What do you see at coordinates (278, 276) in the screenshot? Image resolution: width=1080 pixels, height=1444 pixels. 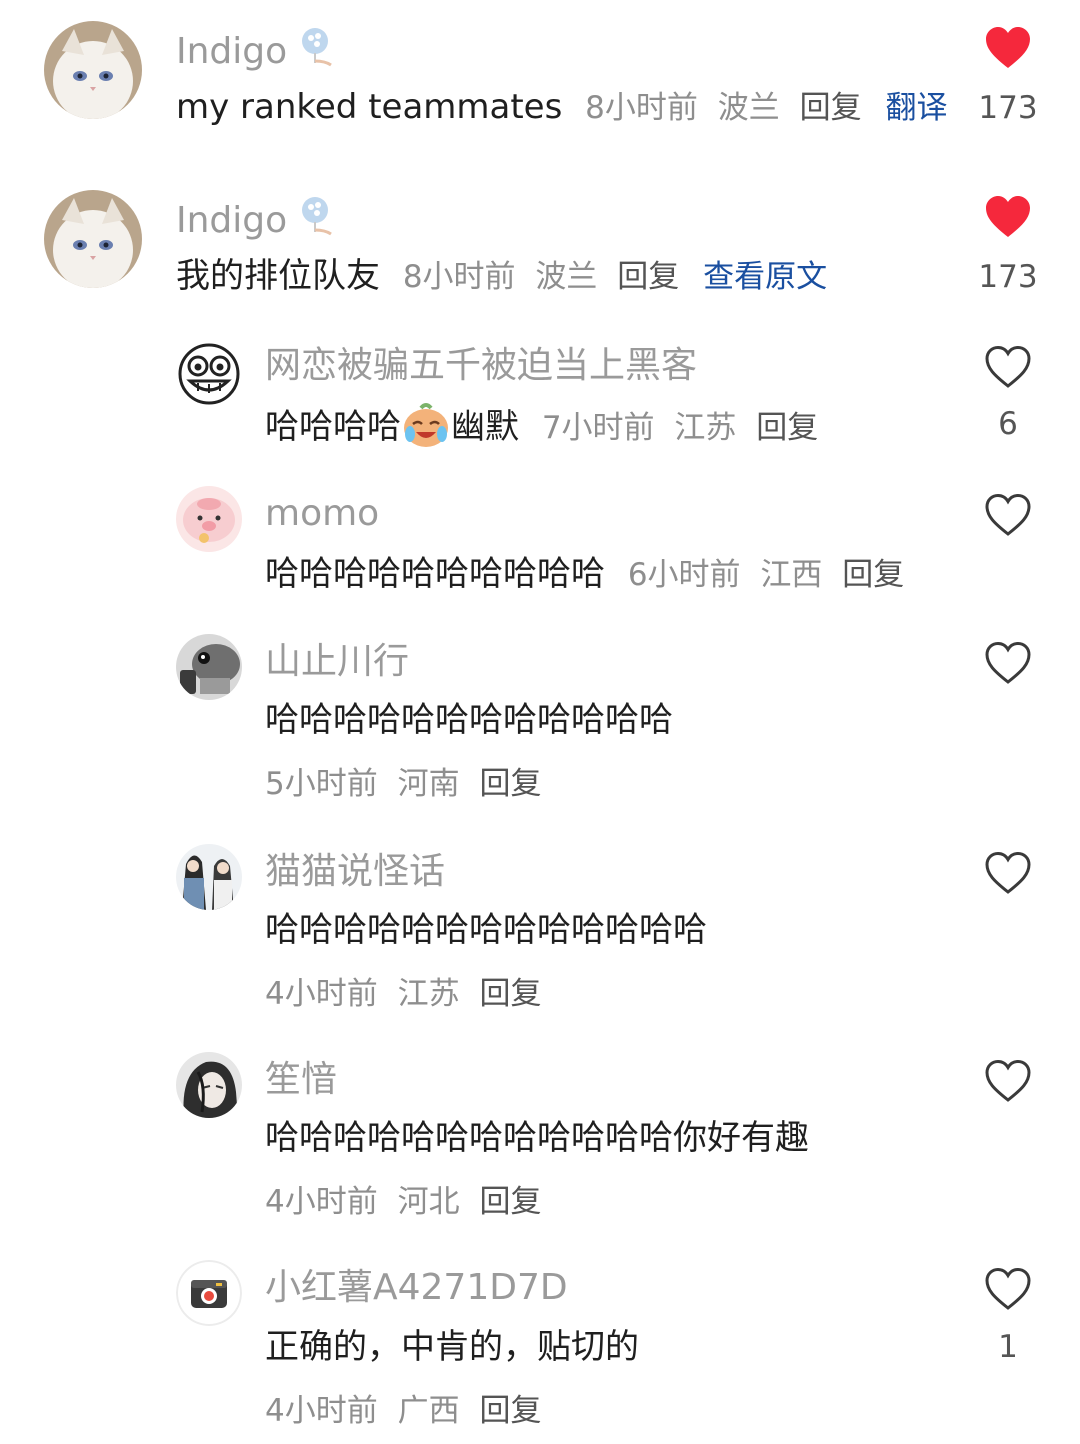 I see `comment-text: 我的排位队友` at bounding box center [278, 276].